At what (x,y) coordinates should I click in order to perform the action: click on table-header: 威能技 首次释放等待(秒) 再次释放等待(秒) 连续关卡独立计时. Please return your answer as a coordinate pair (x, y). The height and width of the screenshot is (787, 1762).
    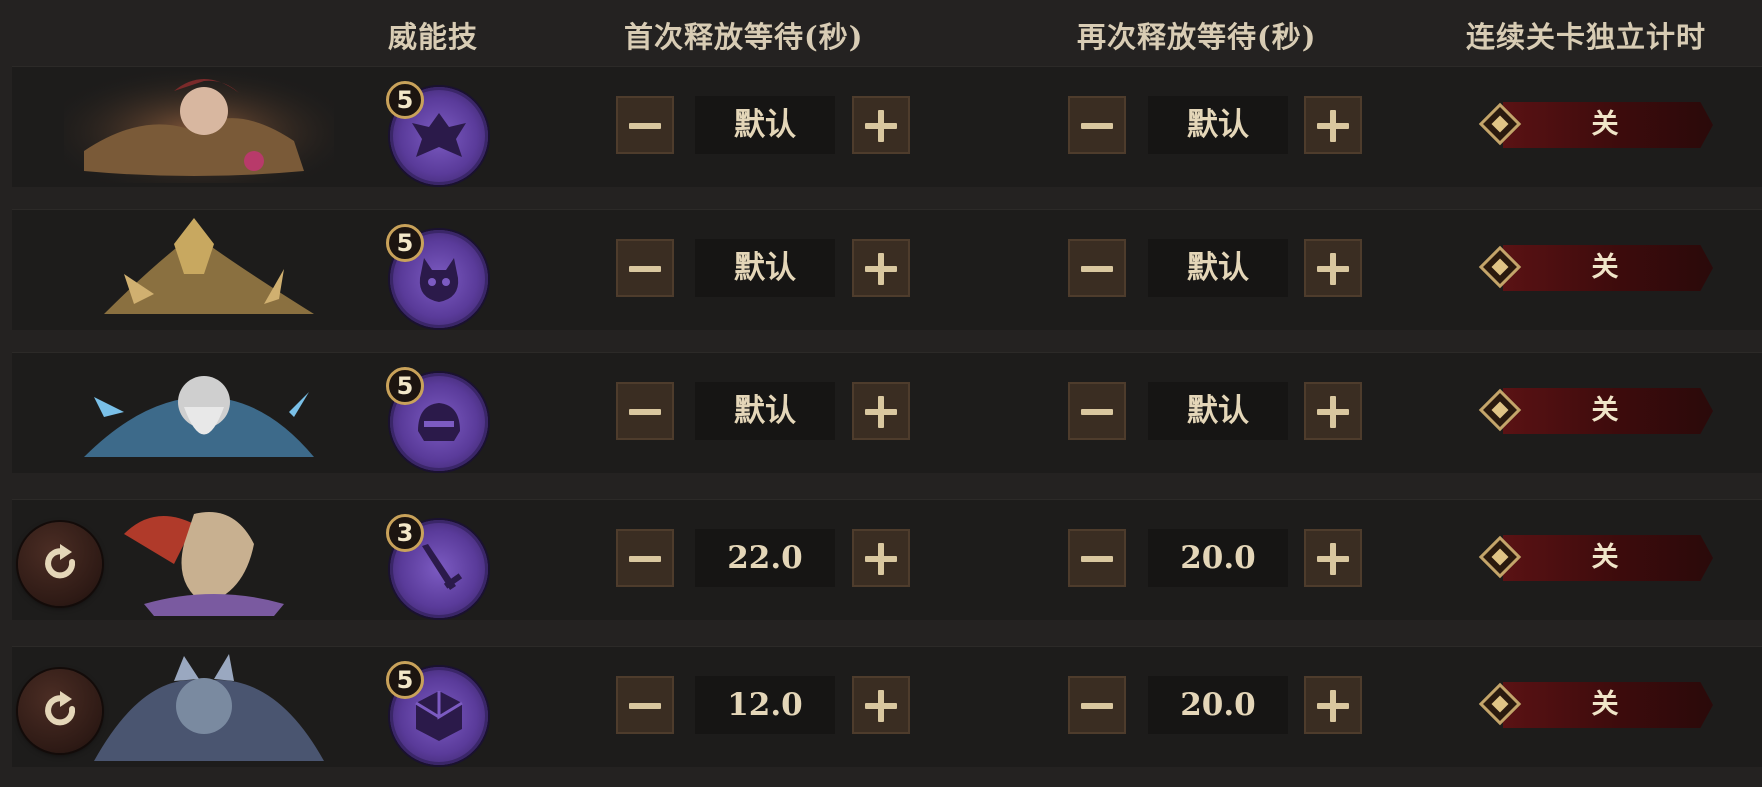
    Looking at the image, I should click on (881, 31).